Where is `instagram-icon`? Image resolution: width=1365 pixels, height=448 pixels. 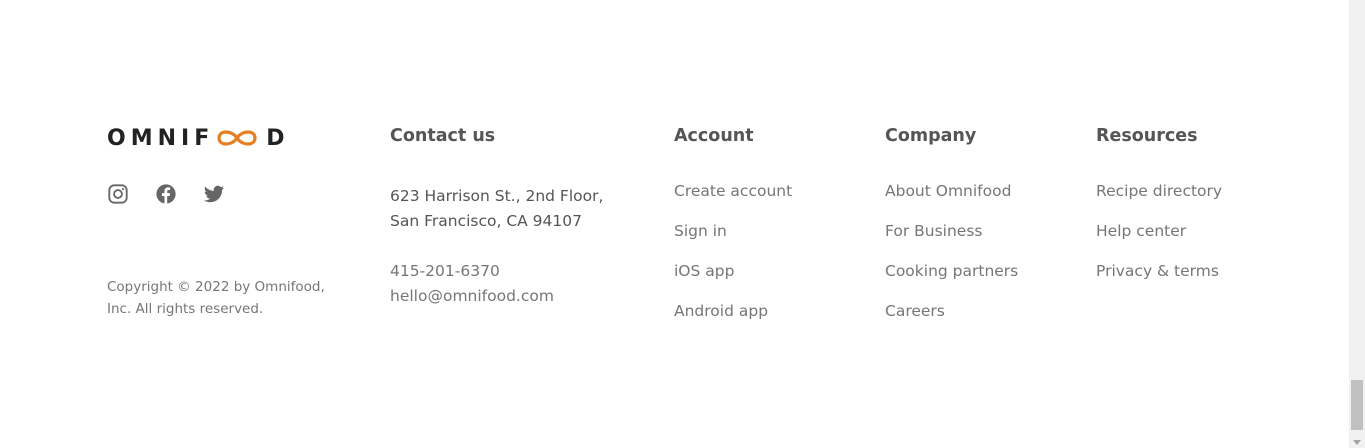
instagram-icon is located at coordinates (118, 194).